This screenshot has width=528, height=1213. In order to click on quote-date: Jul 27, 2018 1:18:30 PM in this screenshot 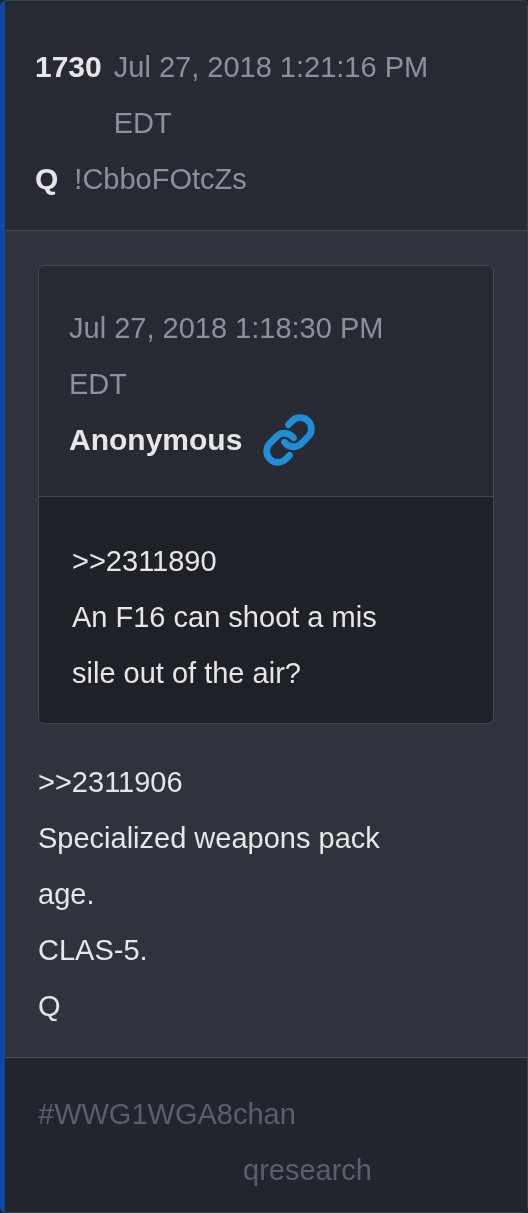, I will do `click(227, 328)`.